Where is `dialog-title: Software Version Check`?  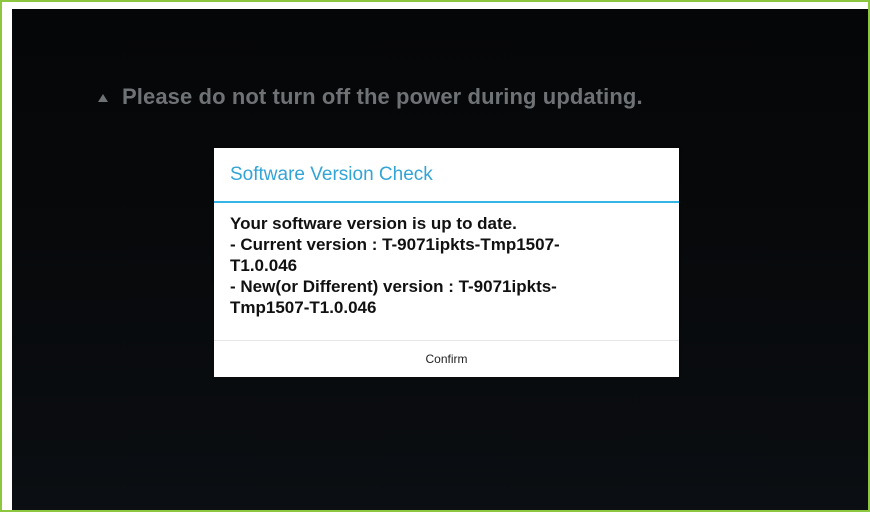 dialog-title: Software Version Check is located at coordinates (331, 174).